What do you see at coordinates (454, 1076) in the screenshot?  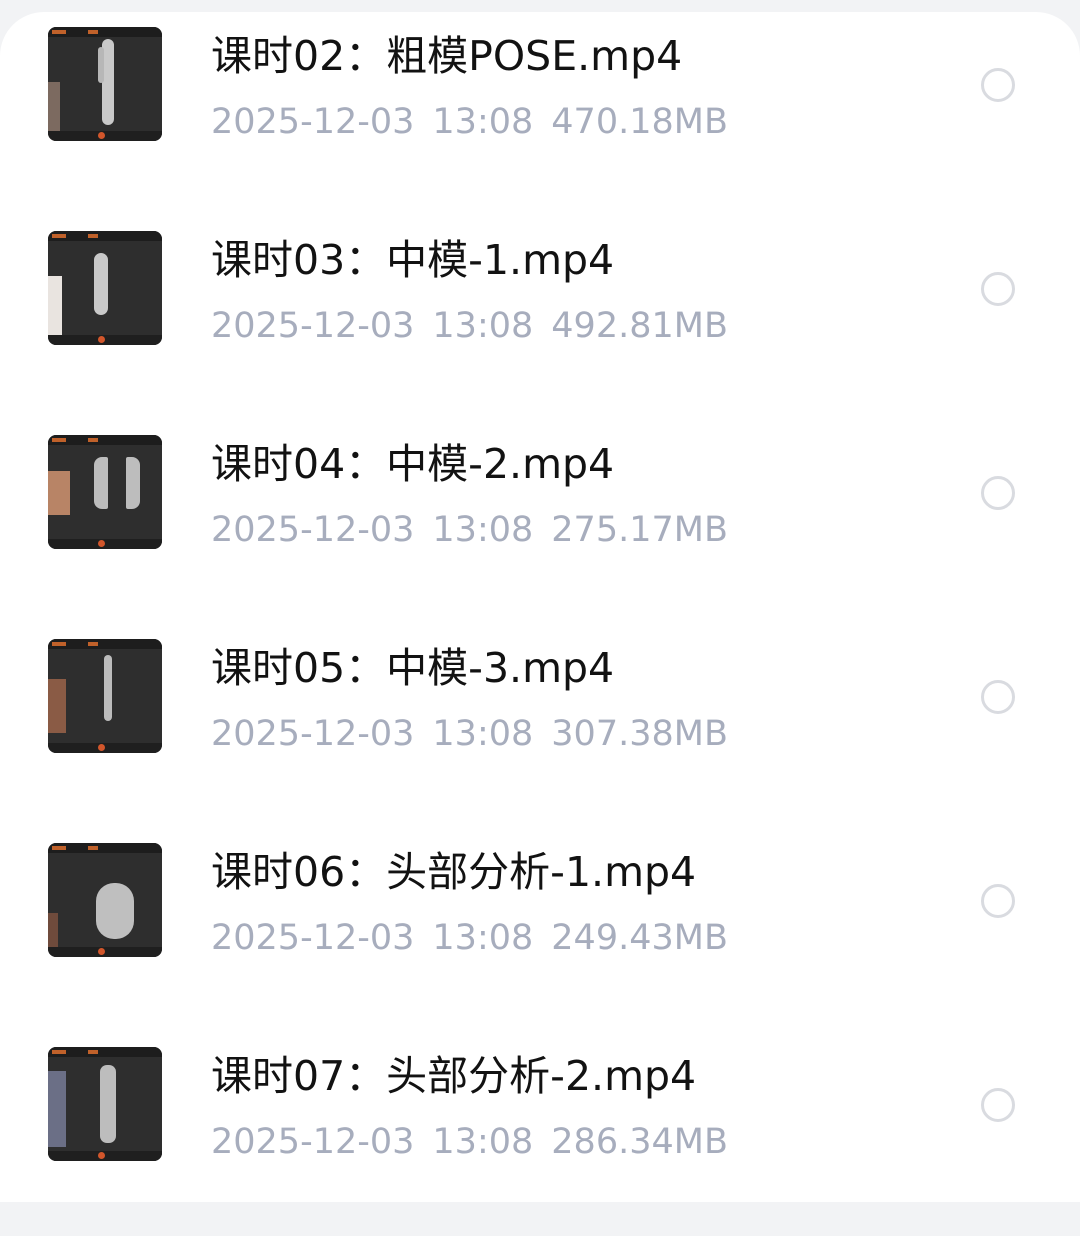 I see `file-name: 课时07：头部分析-2.mp4` at bounding box center [454, 1076].